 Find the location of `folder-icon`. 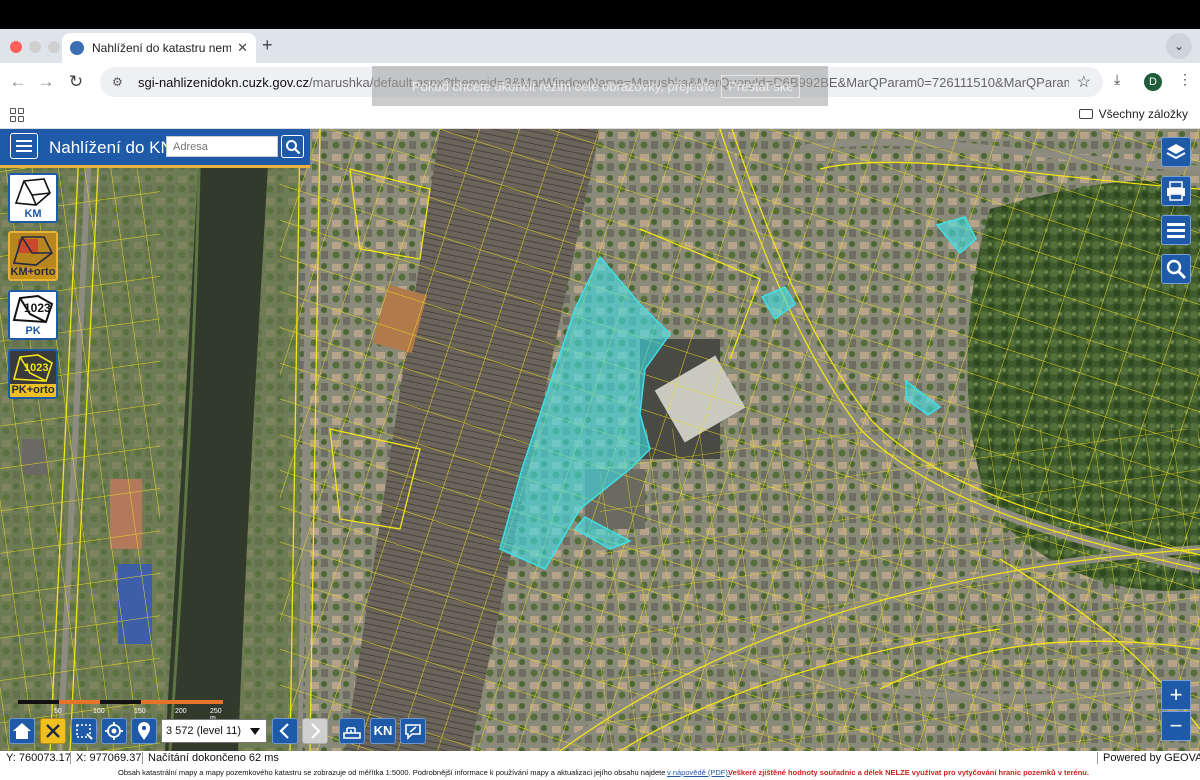

folder-icon is located at coordinates (1085, 114).